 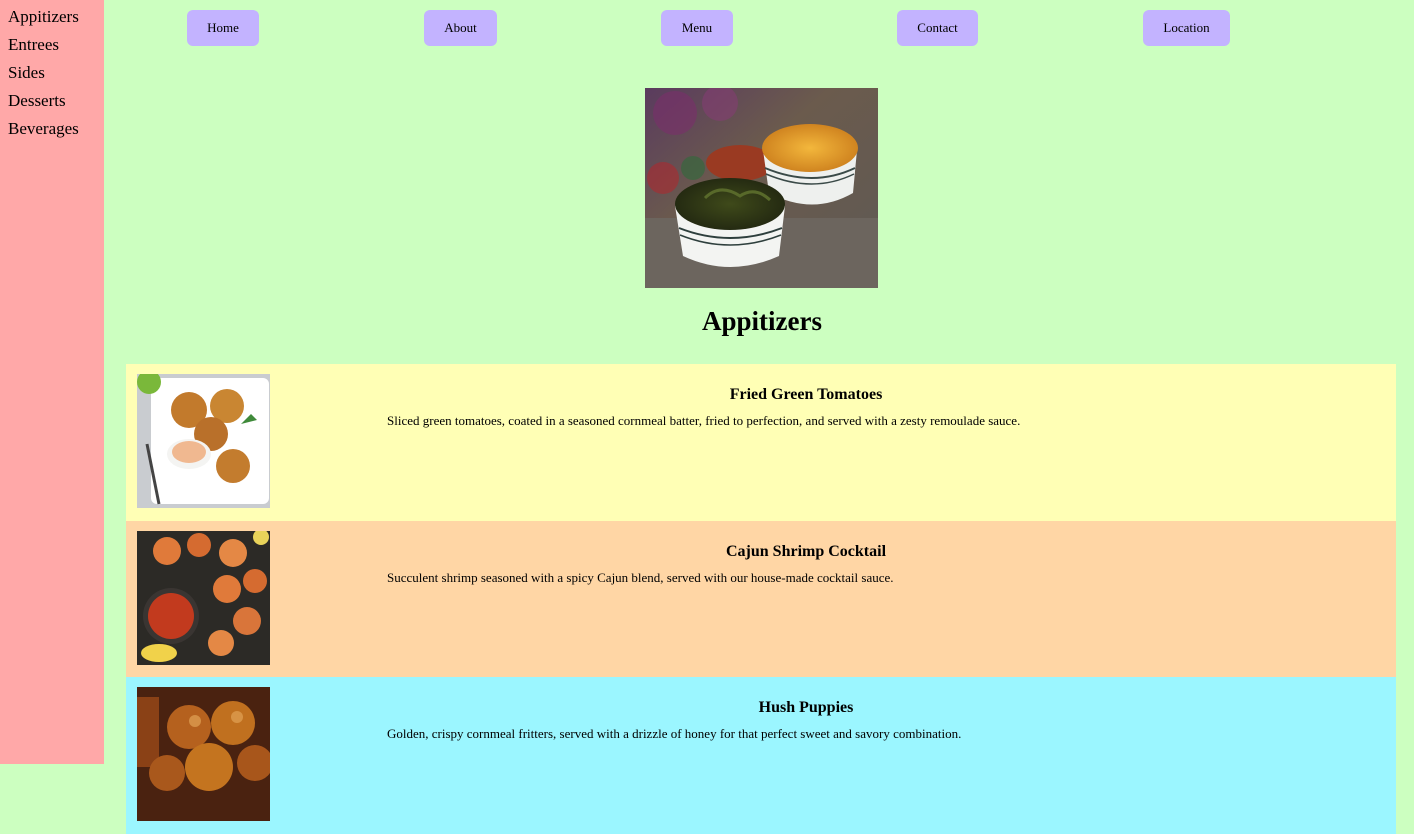 What do you see at coordinates (761, 188) in the screenshot?
I see `hero-image` at bounding box center [761, 188].